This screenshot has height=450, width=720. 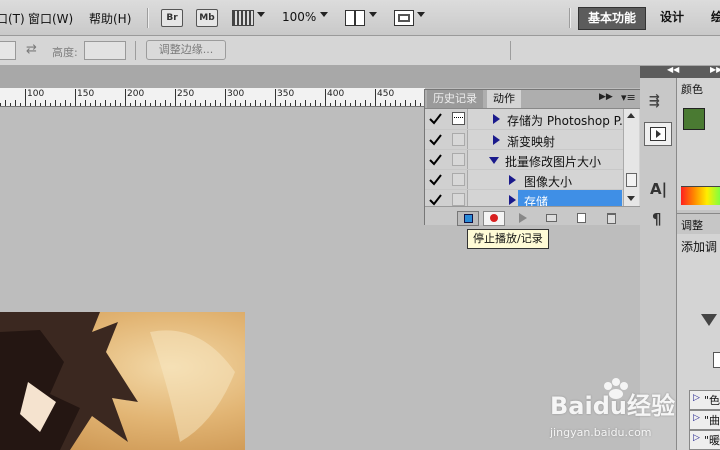 What do you see at coordinates (117, 381) in the screenshot?
I see `character-hair-illustration` at bounding box center [117, 381].